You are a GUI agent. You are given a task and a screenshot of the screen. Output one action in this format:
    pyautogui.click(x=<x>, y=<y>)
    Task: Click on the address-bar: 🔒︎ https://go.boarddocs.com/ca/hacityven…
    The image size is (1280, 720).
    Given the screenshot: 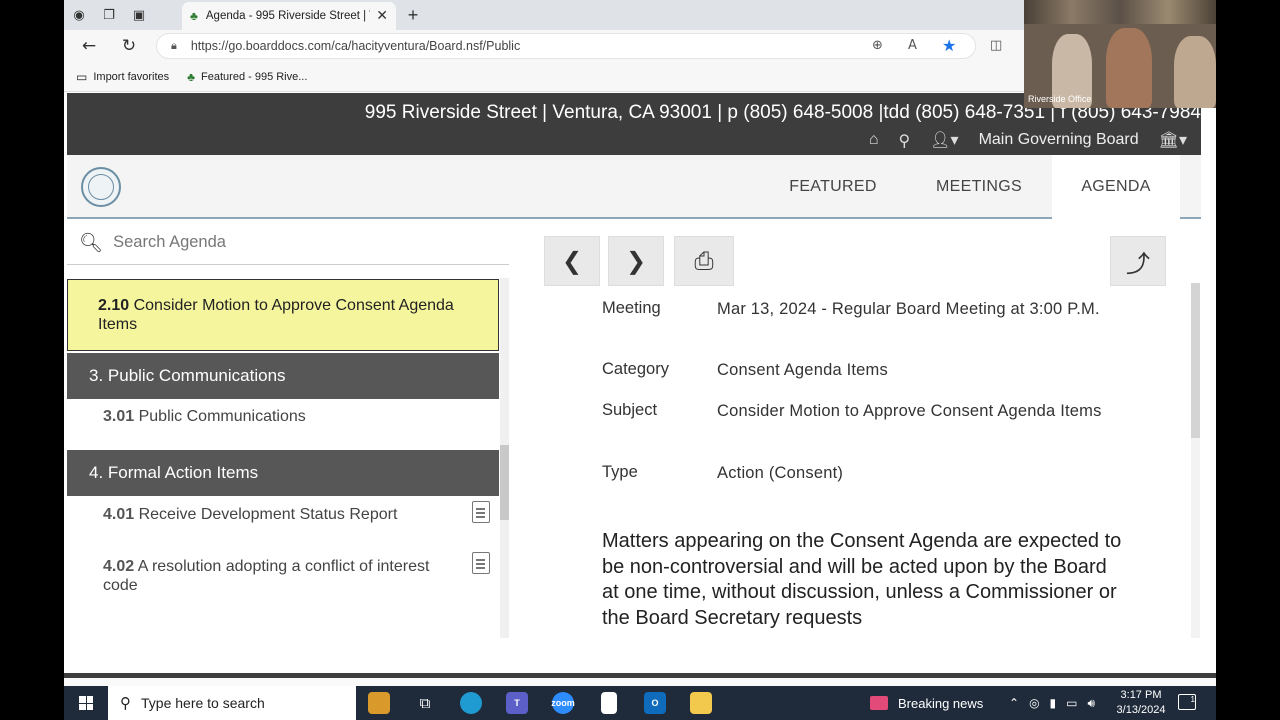 What is the action you would take?
    pyautogui.click(x=566, y=46)
    